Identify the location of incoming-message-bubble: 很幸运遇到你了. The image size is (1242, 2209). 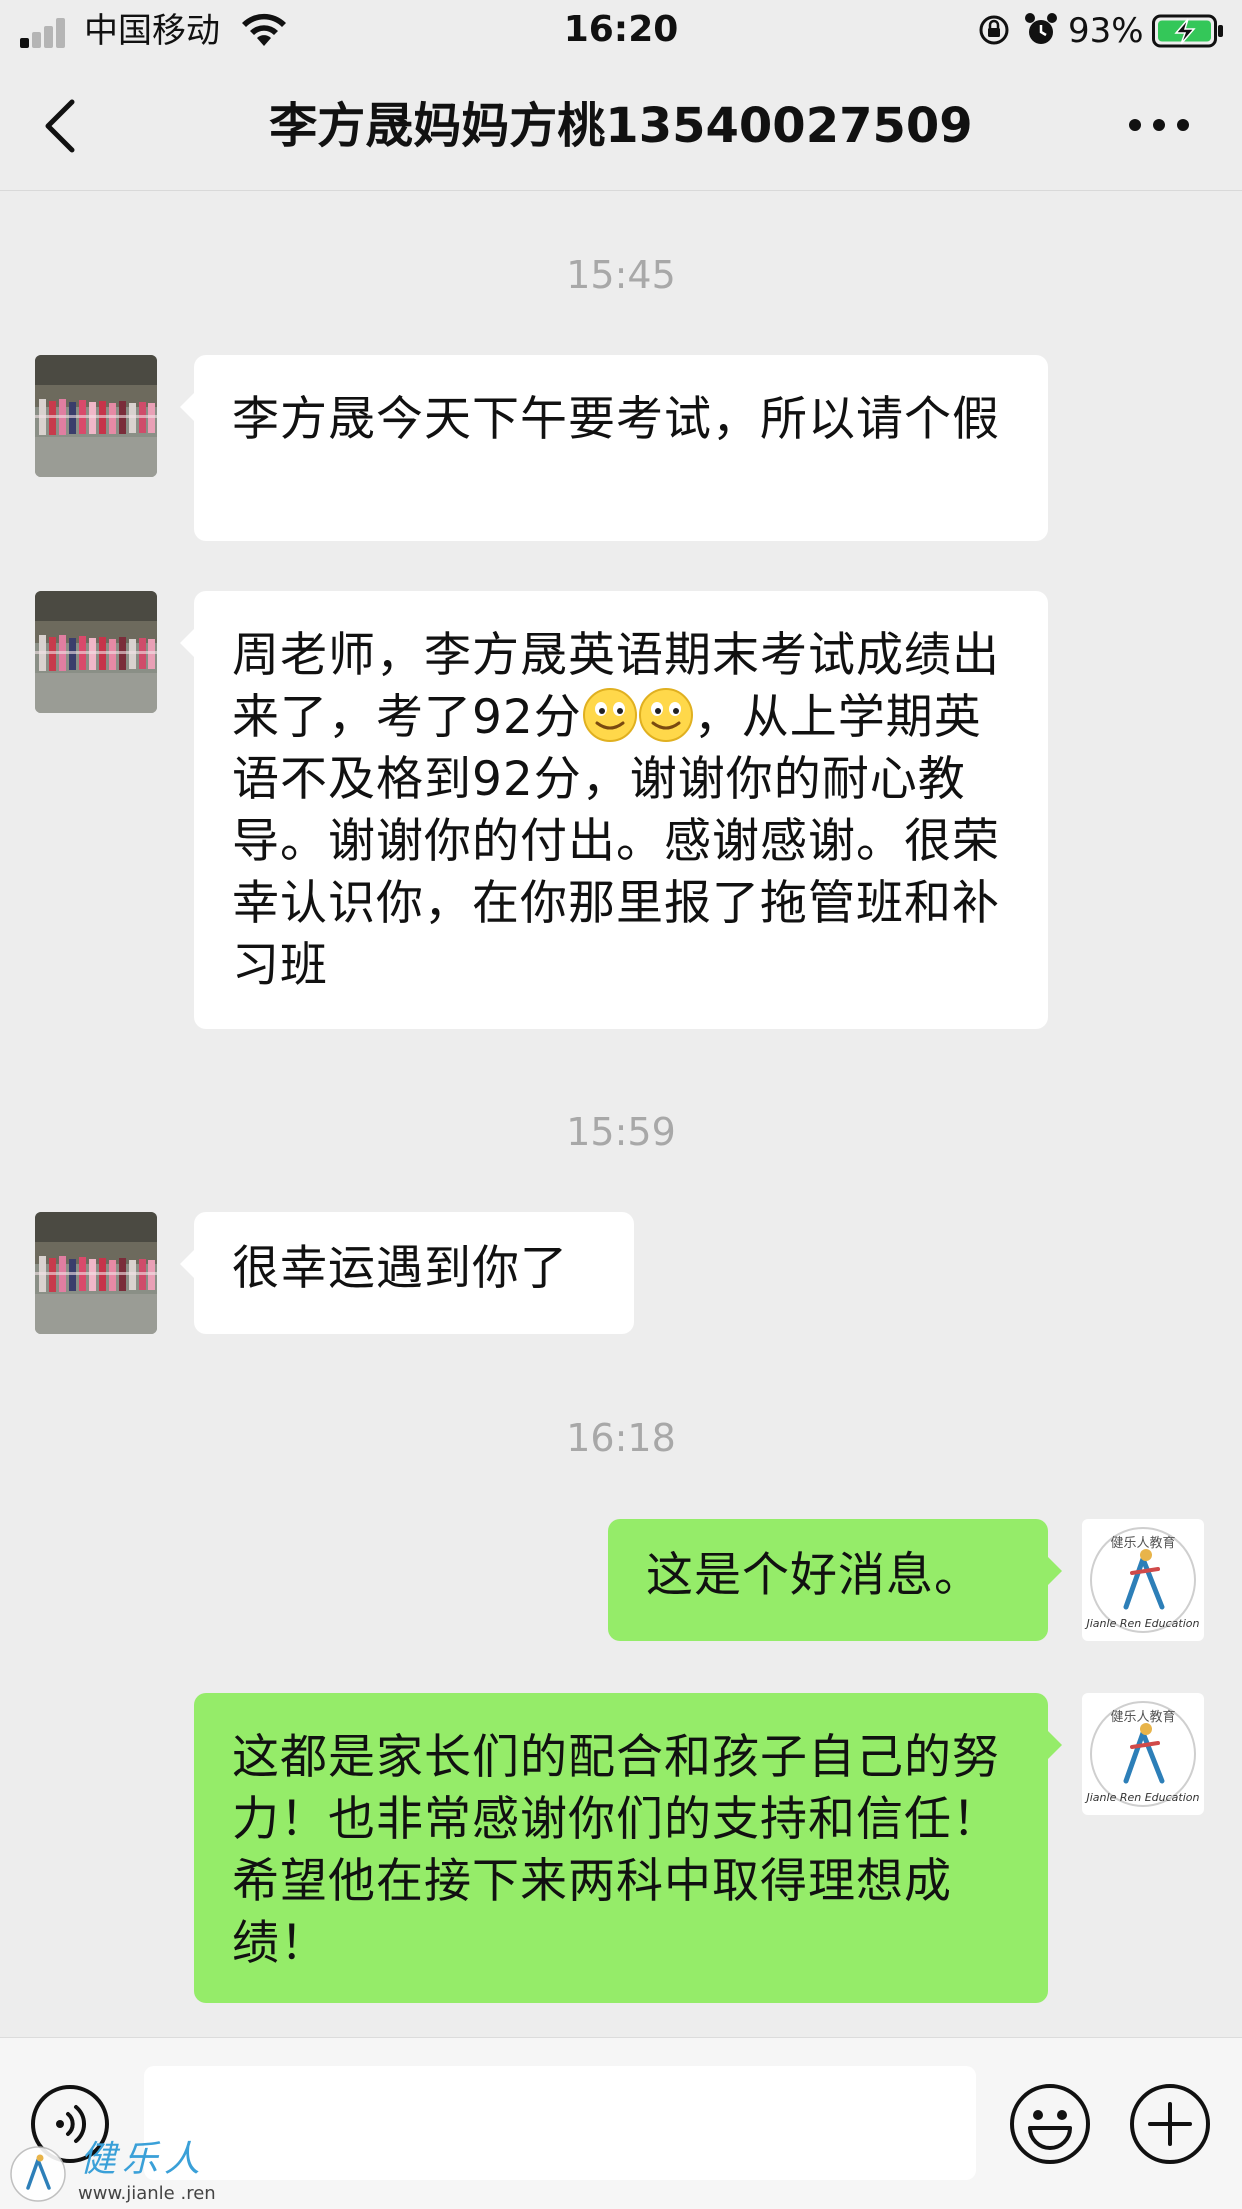
(407, 1273).